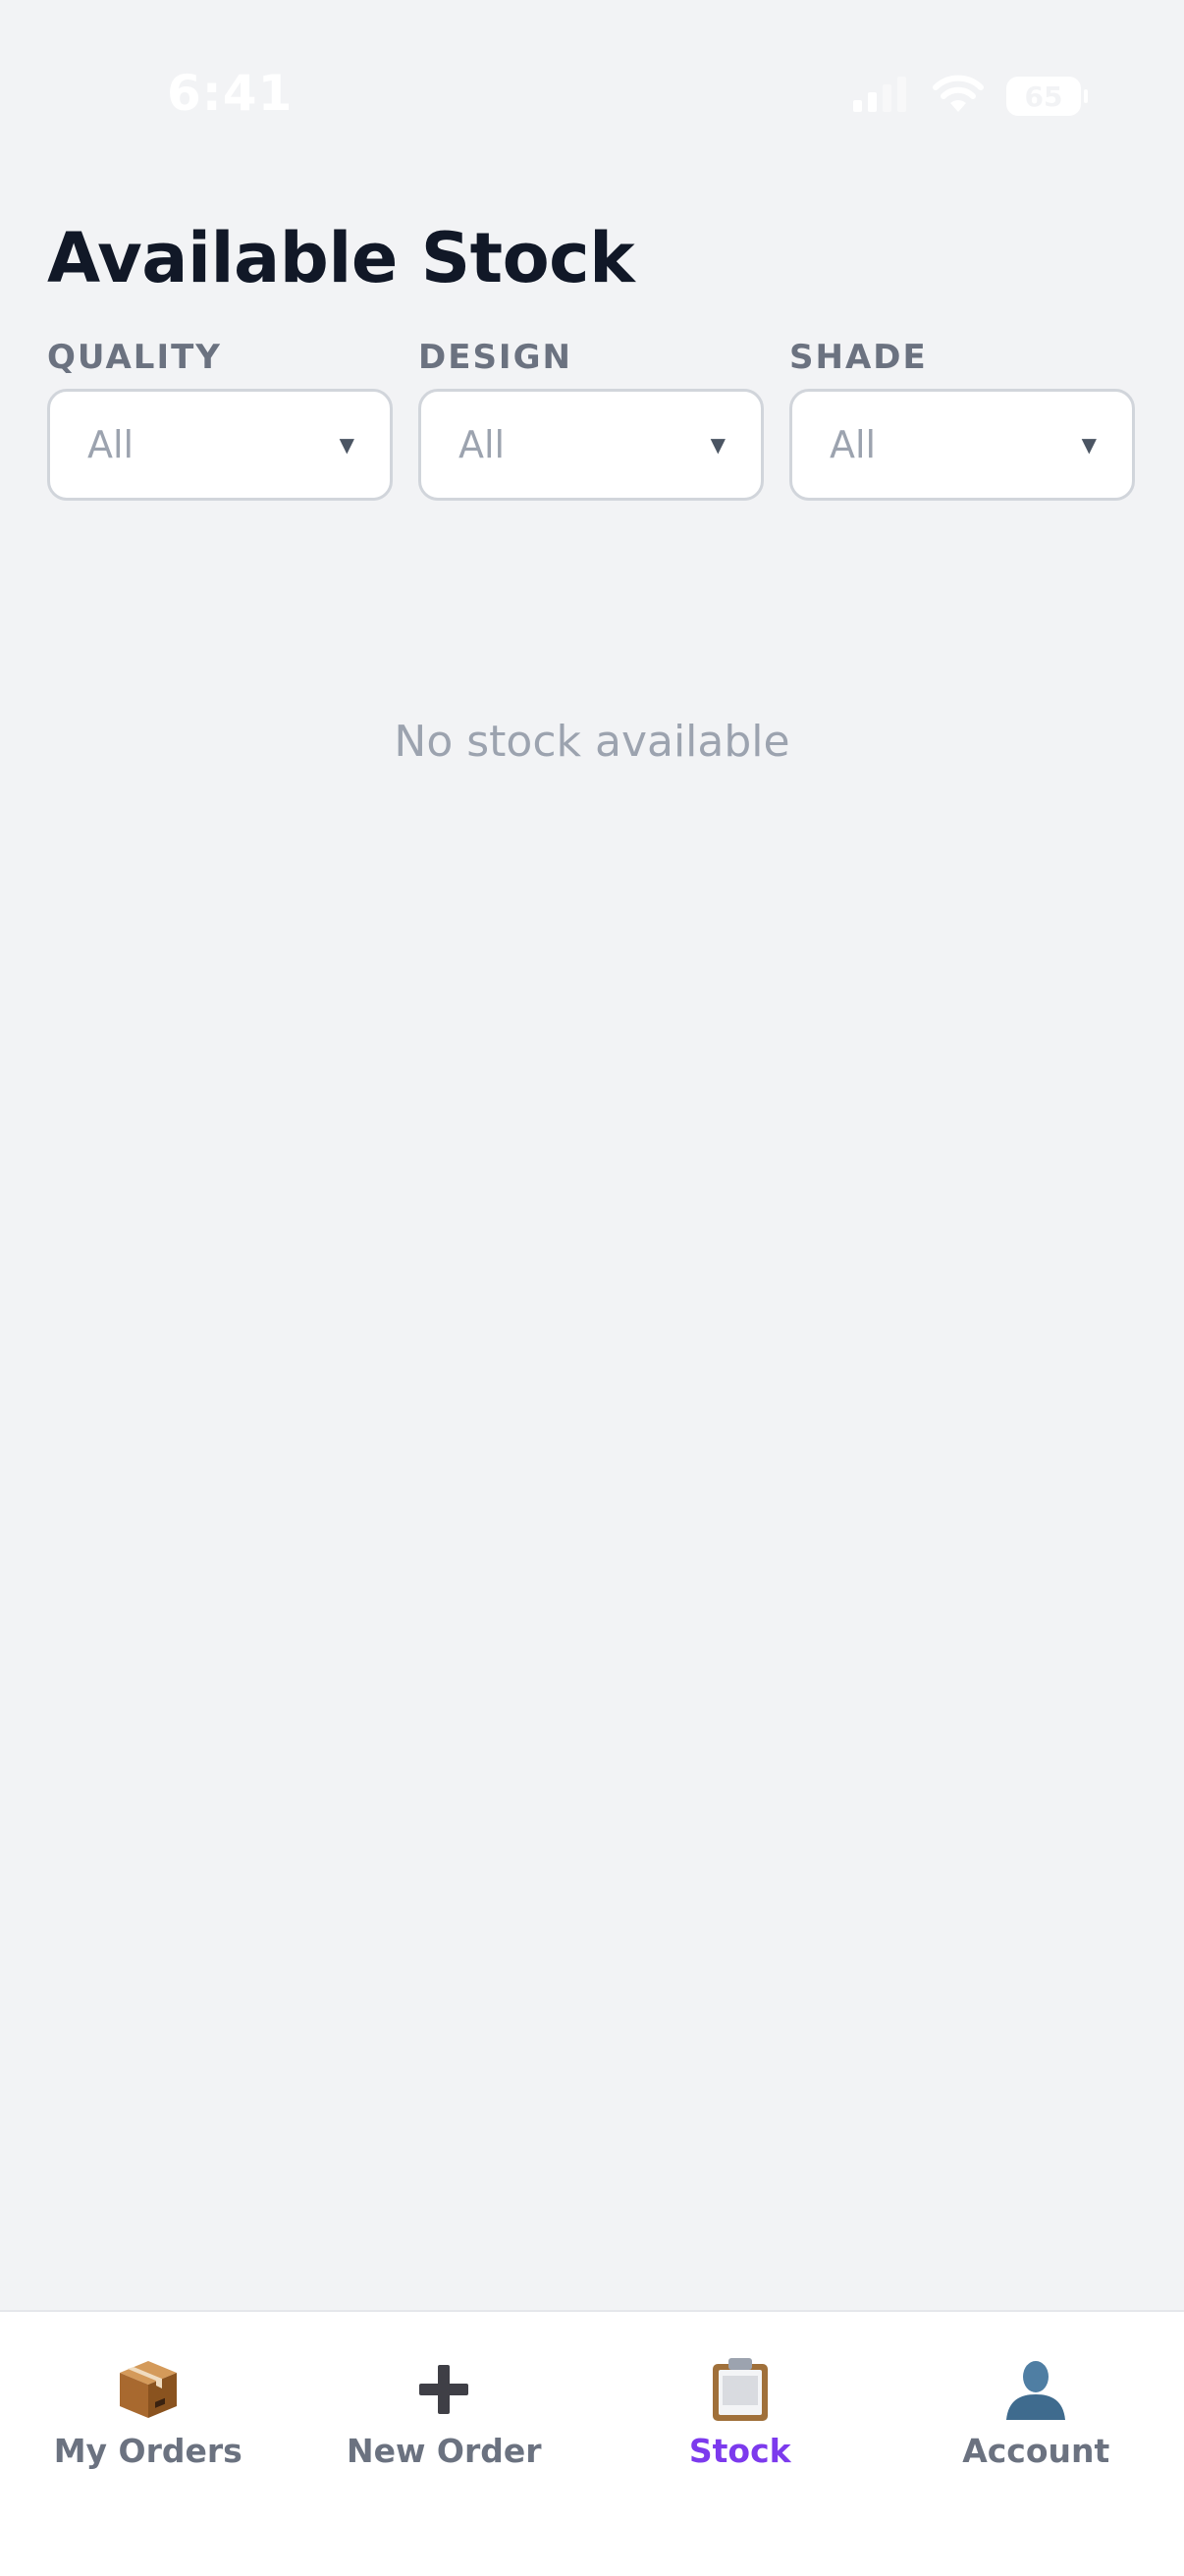 The height and width of the screenshot is (2576, 1184). I want to click on filter-shade-label: SHADE, so click(962, 357).